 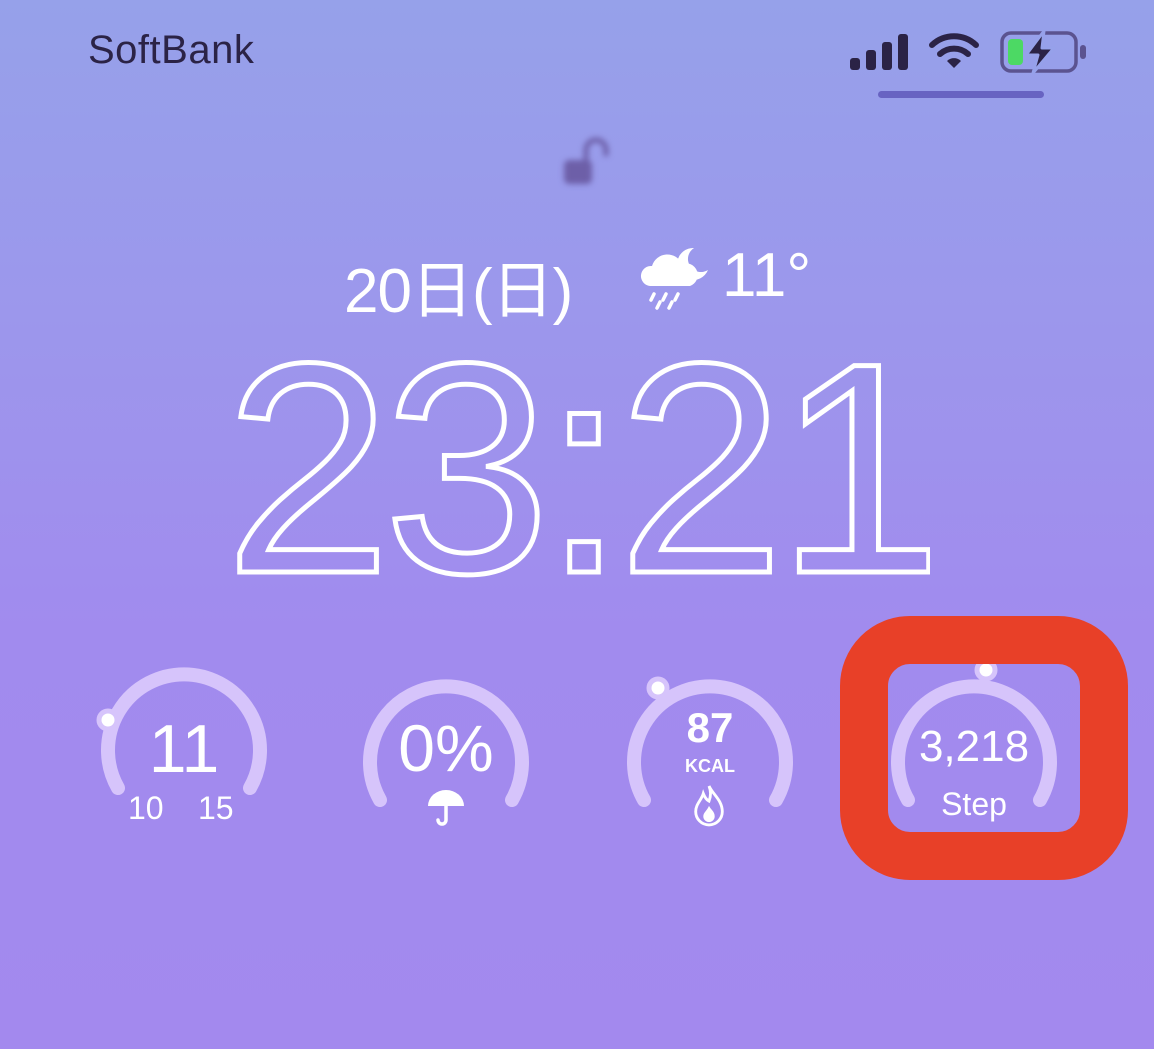 What do you see at coordinates (954, 50) in the screenshot?
I see `wifi-icon` at bounding box center [954, 50].